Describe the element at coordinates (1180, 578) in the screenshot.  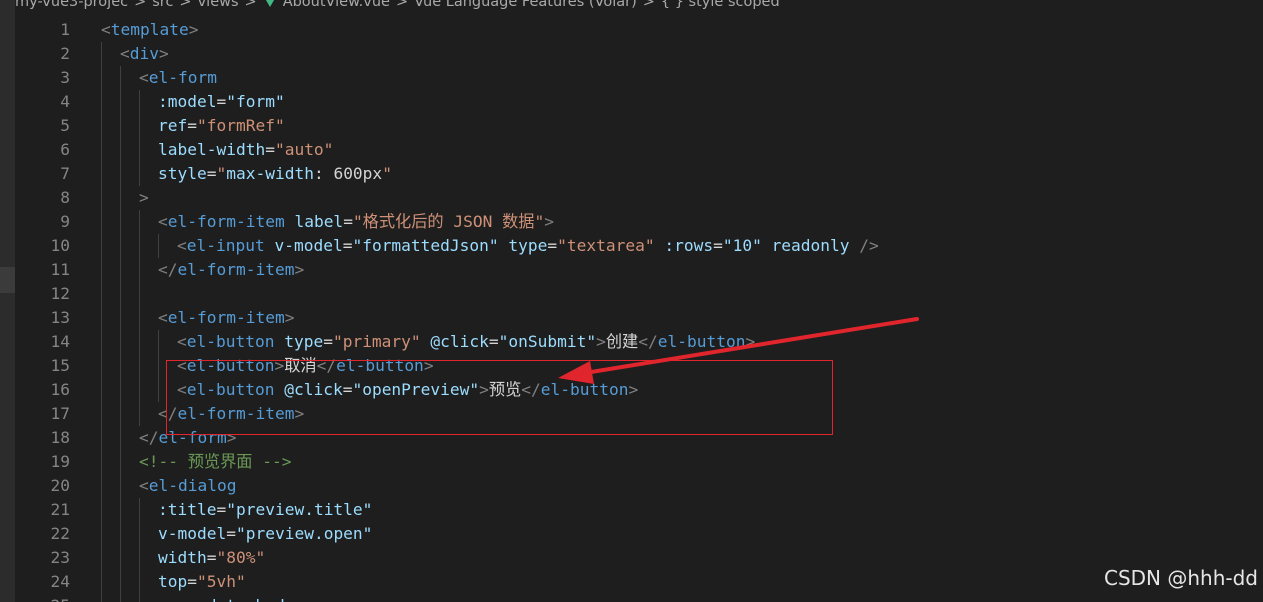
I see `watermark: CSDN @hhh-dd` at that location.